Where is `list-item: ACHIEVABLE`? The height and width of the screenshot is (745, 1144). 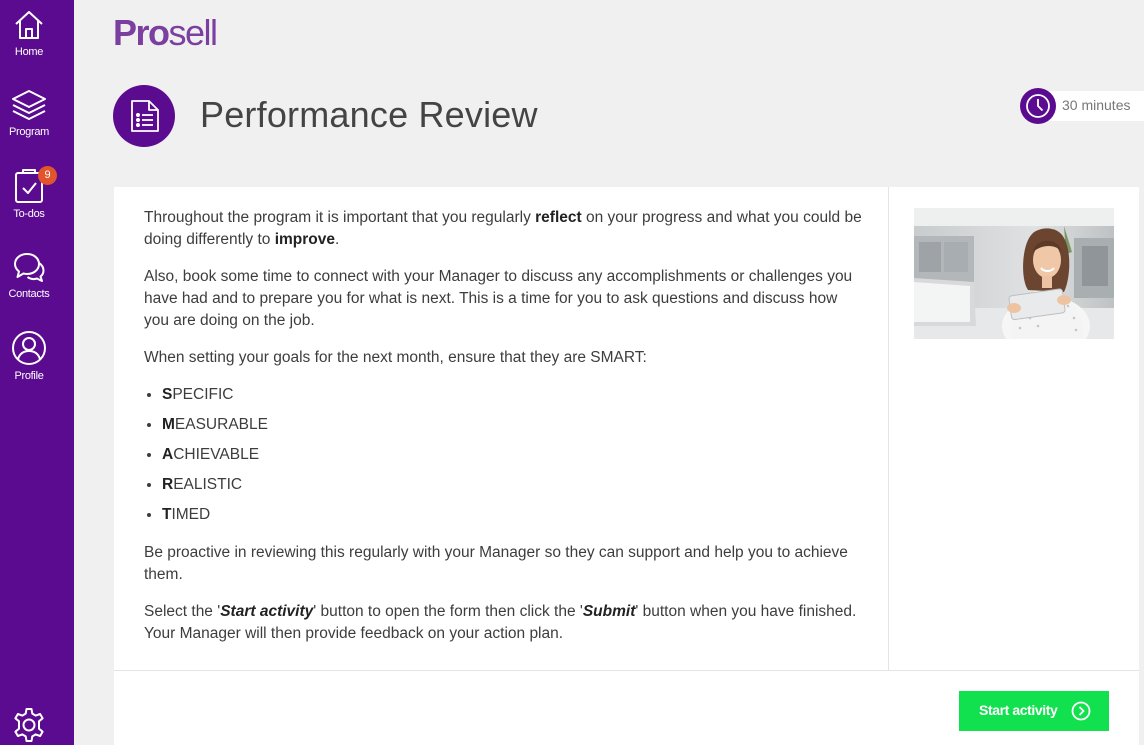 list-item: ACHIEVABLE is located at coordinates (512, 455).